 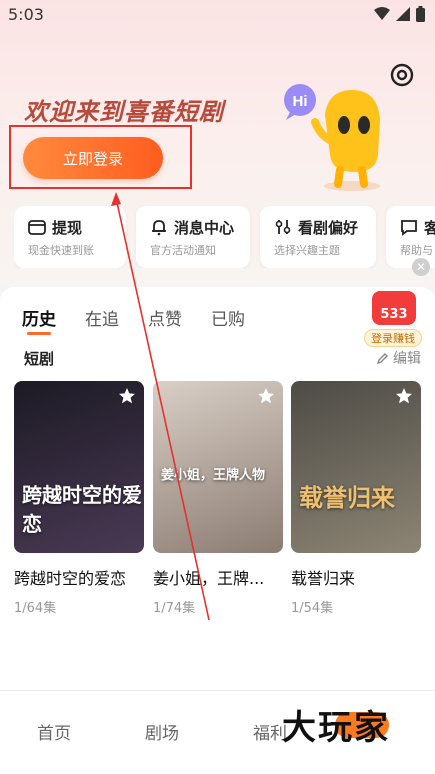 I want to click on quick-cards-row: 提现 现金快速到账 消息中心 官方活动通知 看剧偏好 选择兴趣主题 客 帮助与, so click(x=224, y=237).